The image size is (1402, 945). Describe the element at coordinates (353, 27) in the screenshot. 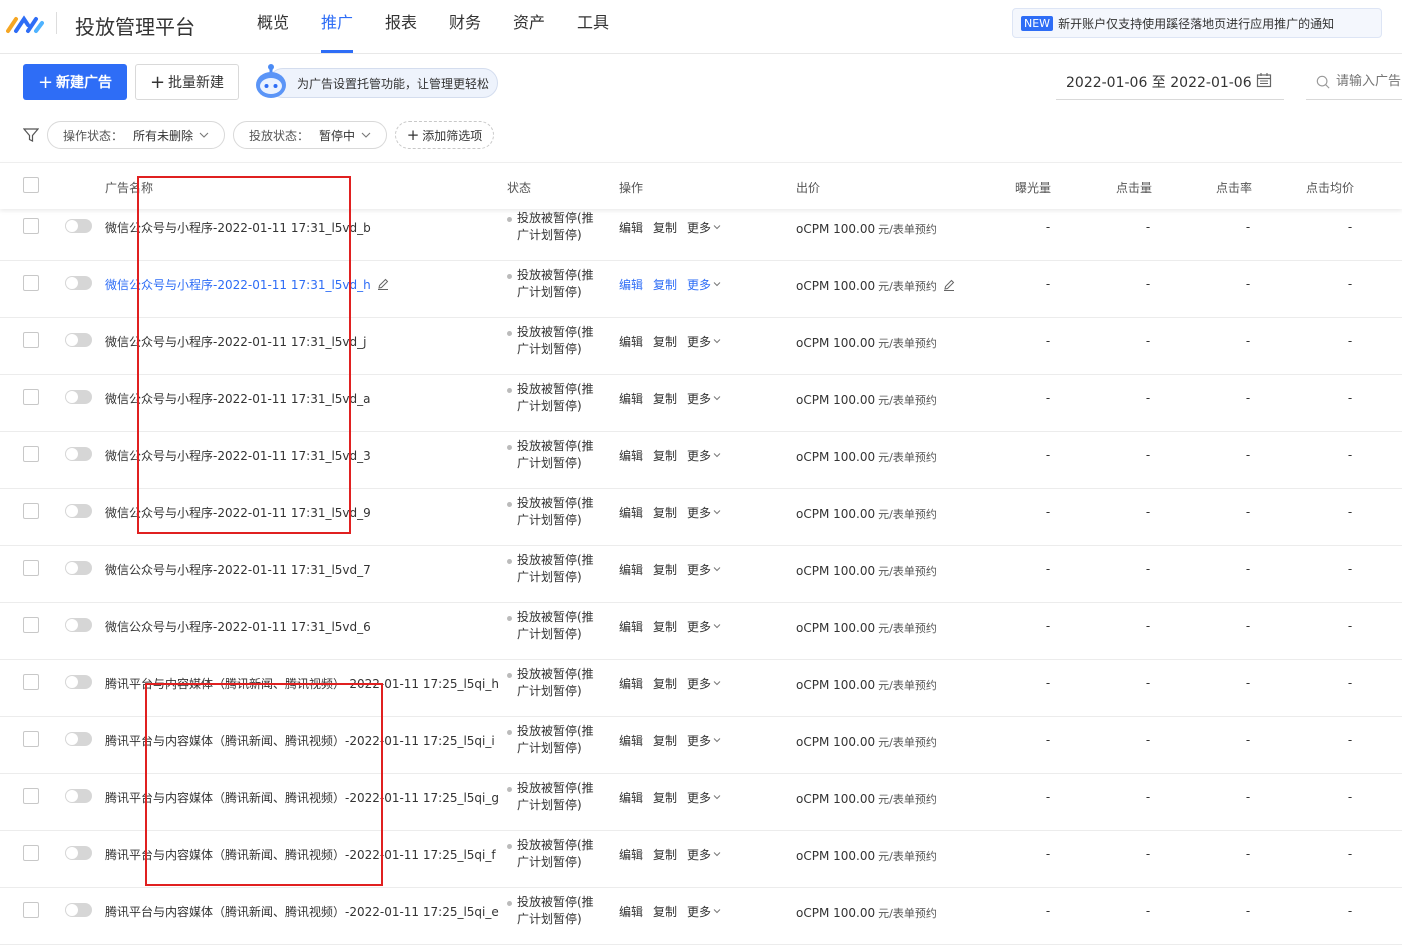

I see `nav-promotion: 推广` at that location.